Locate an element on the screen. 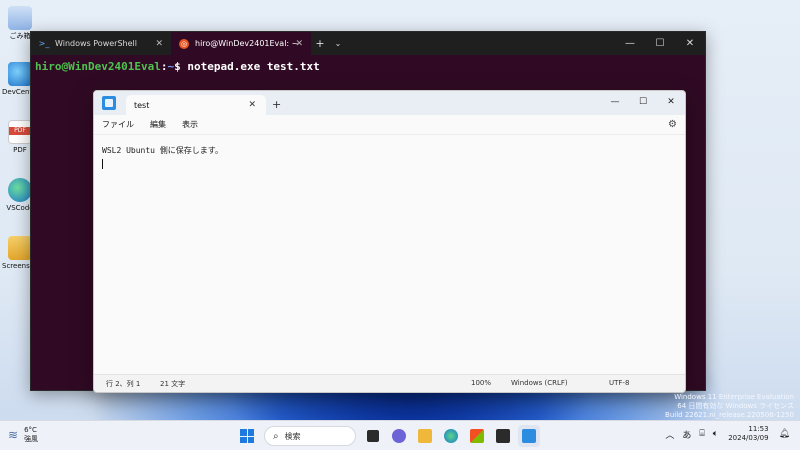  edge-button is located at coordinates (451, 436).